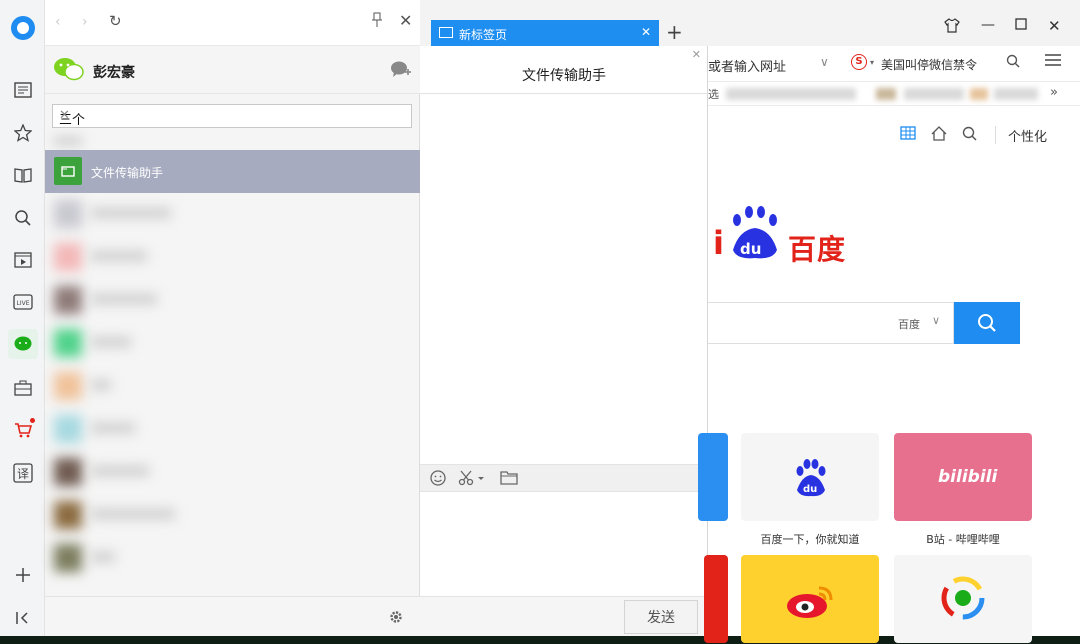 This screenshot has height=644, width=1080. What do you see at coordinates (859, 62) in the screenshot?
I see `search-engine-s-icon: S` at bounding box center [859, 62].